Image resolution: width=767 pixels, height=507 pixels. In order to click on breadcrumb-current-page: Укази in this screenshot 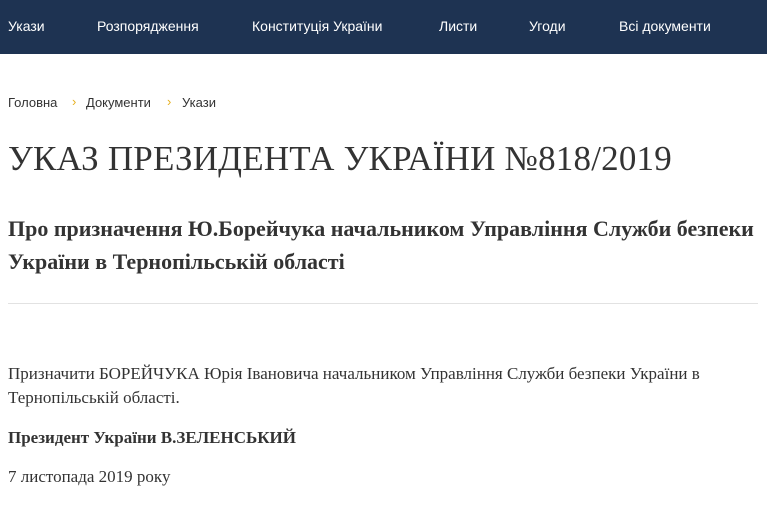, I will do `click(199, 102)`.